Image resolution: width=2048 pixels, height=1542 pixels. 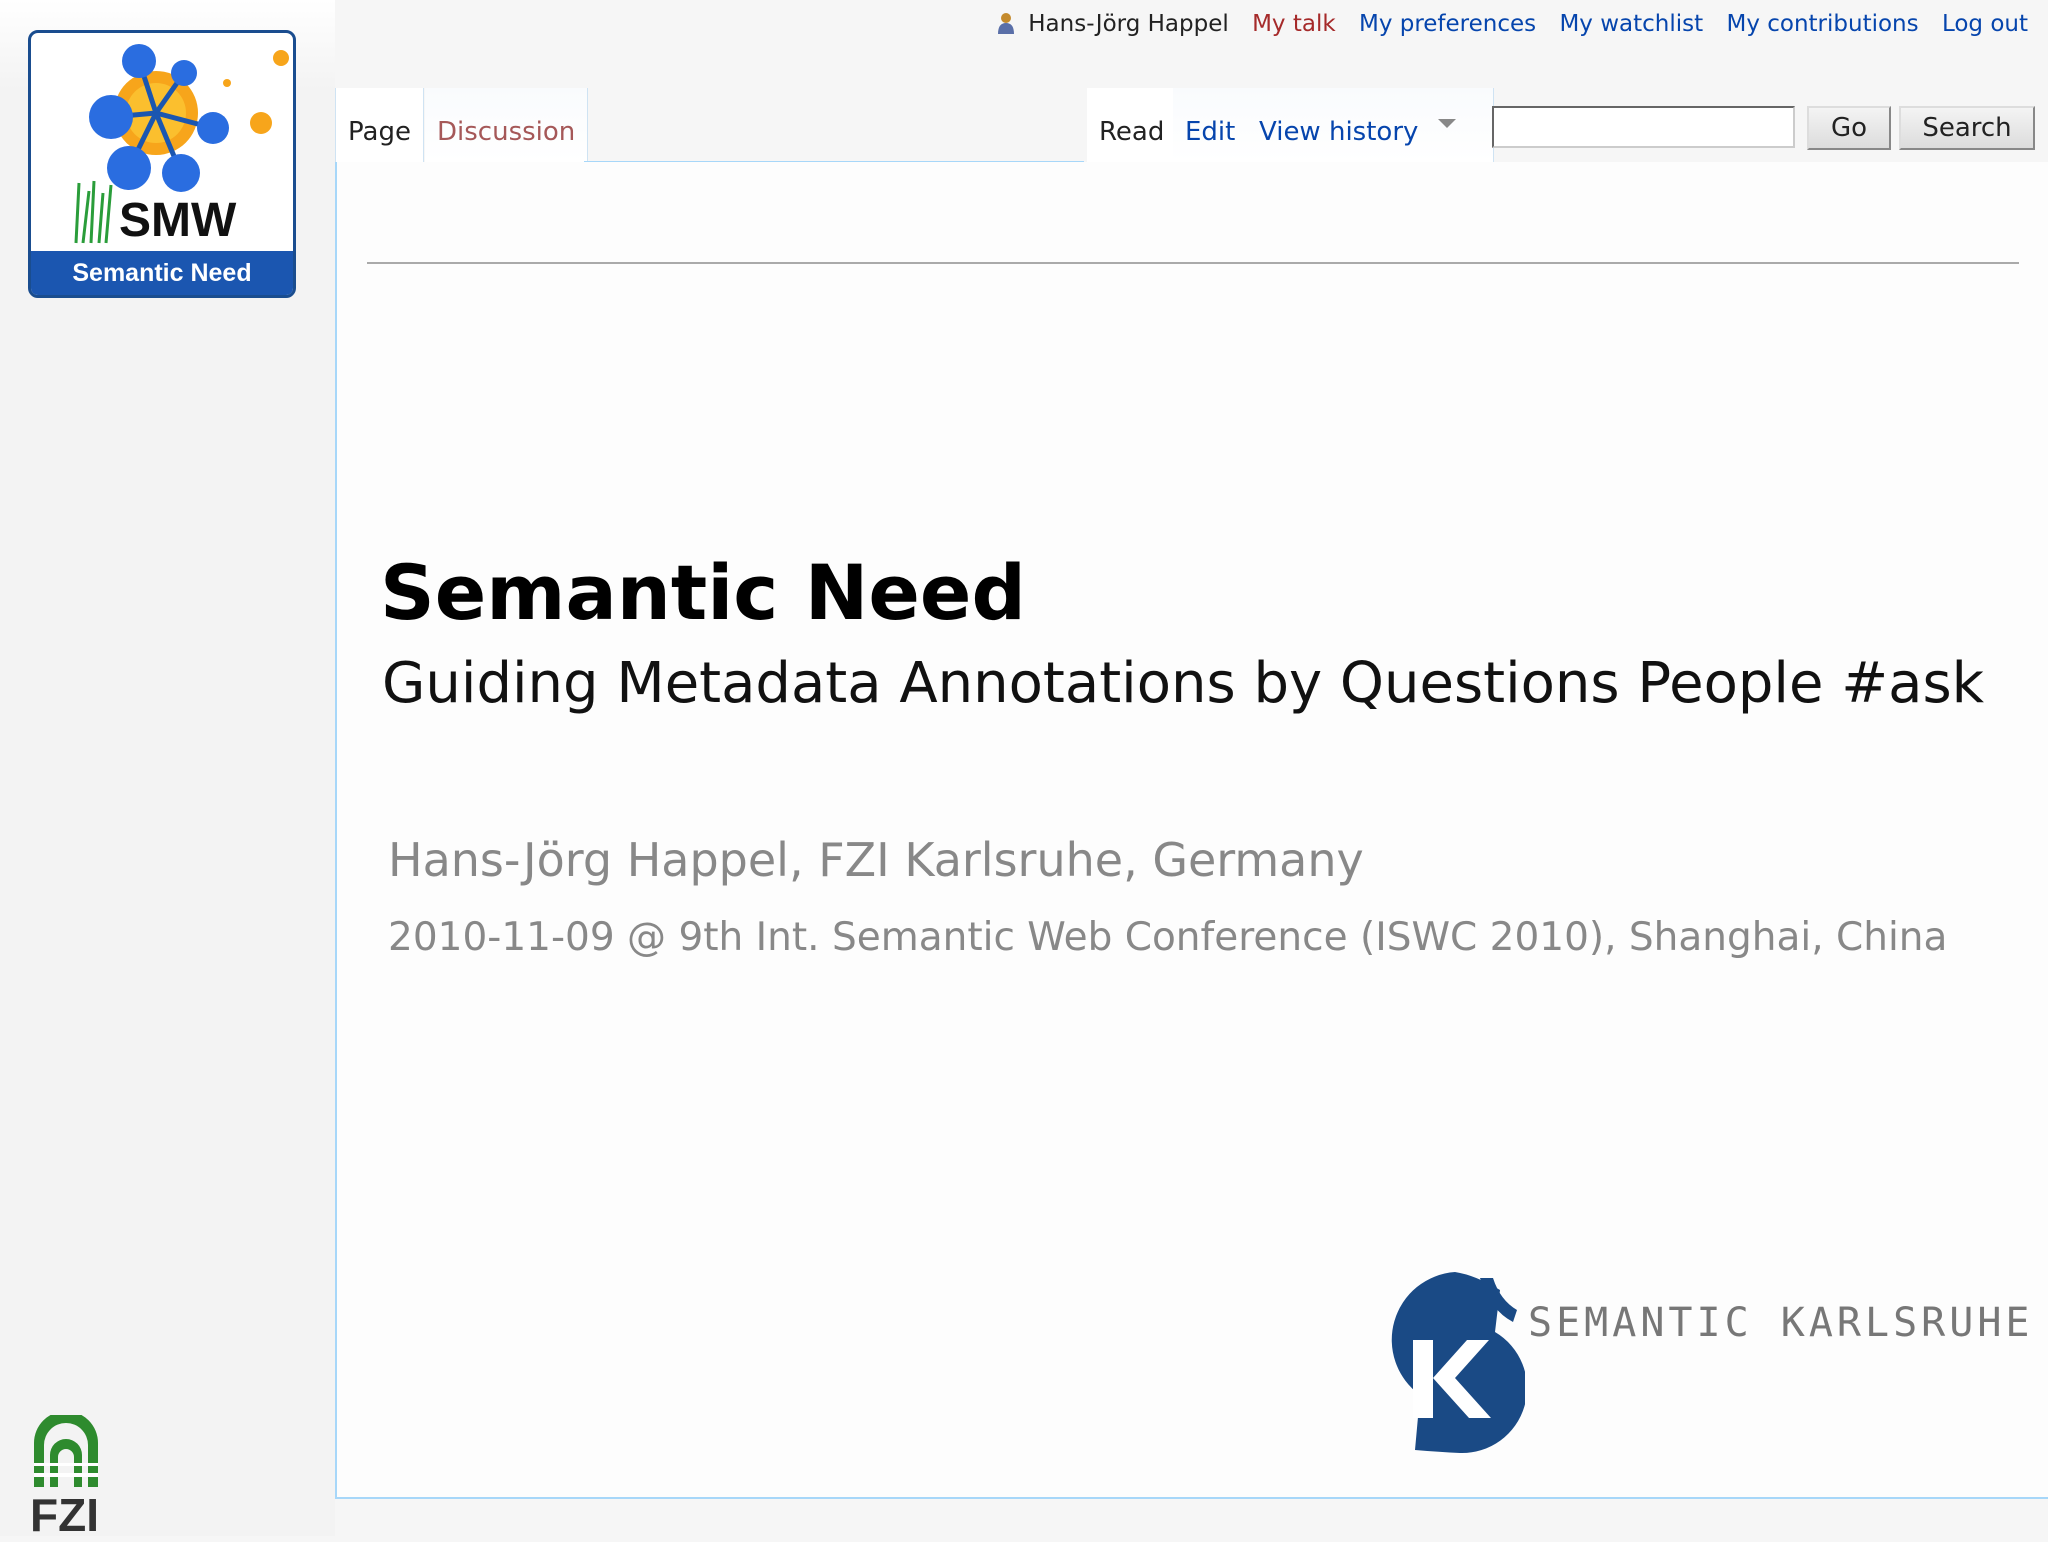 What do you see at coordinates (1985, 24) in the screenshot?
I see `log-out-link: Log out` at bounding box center [1985, 24].